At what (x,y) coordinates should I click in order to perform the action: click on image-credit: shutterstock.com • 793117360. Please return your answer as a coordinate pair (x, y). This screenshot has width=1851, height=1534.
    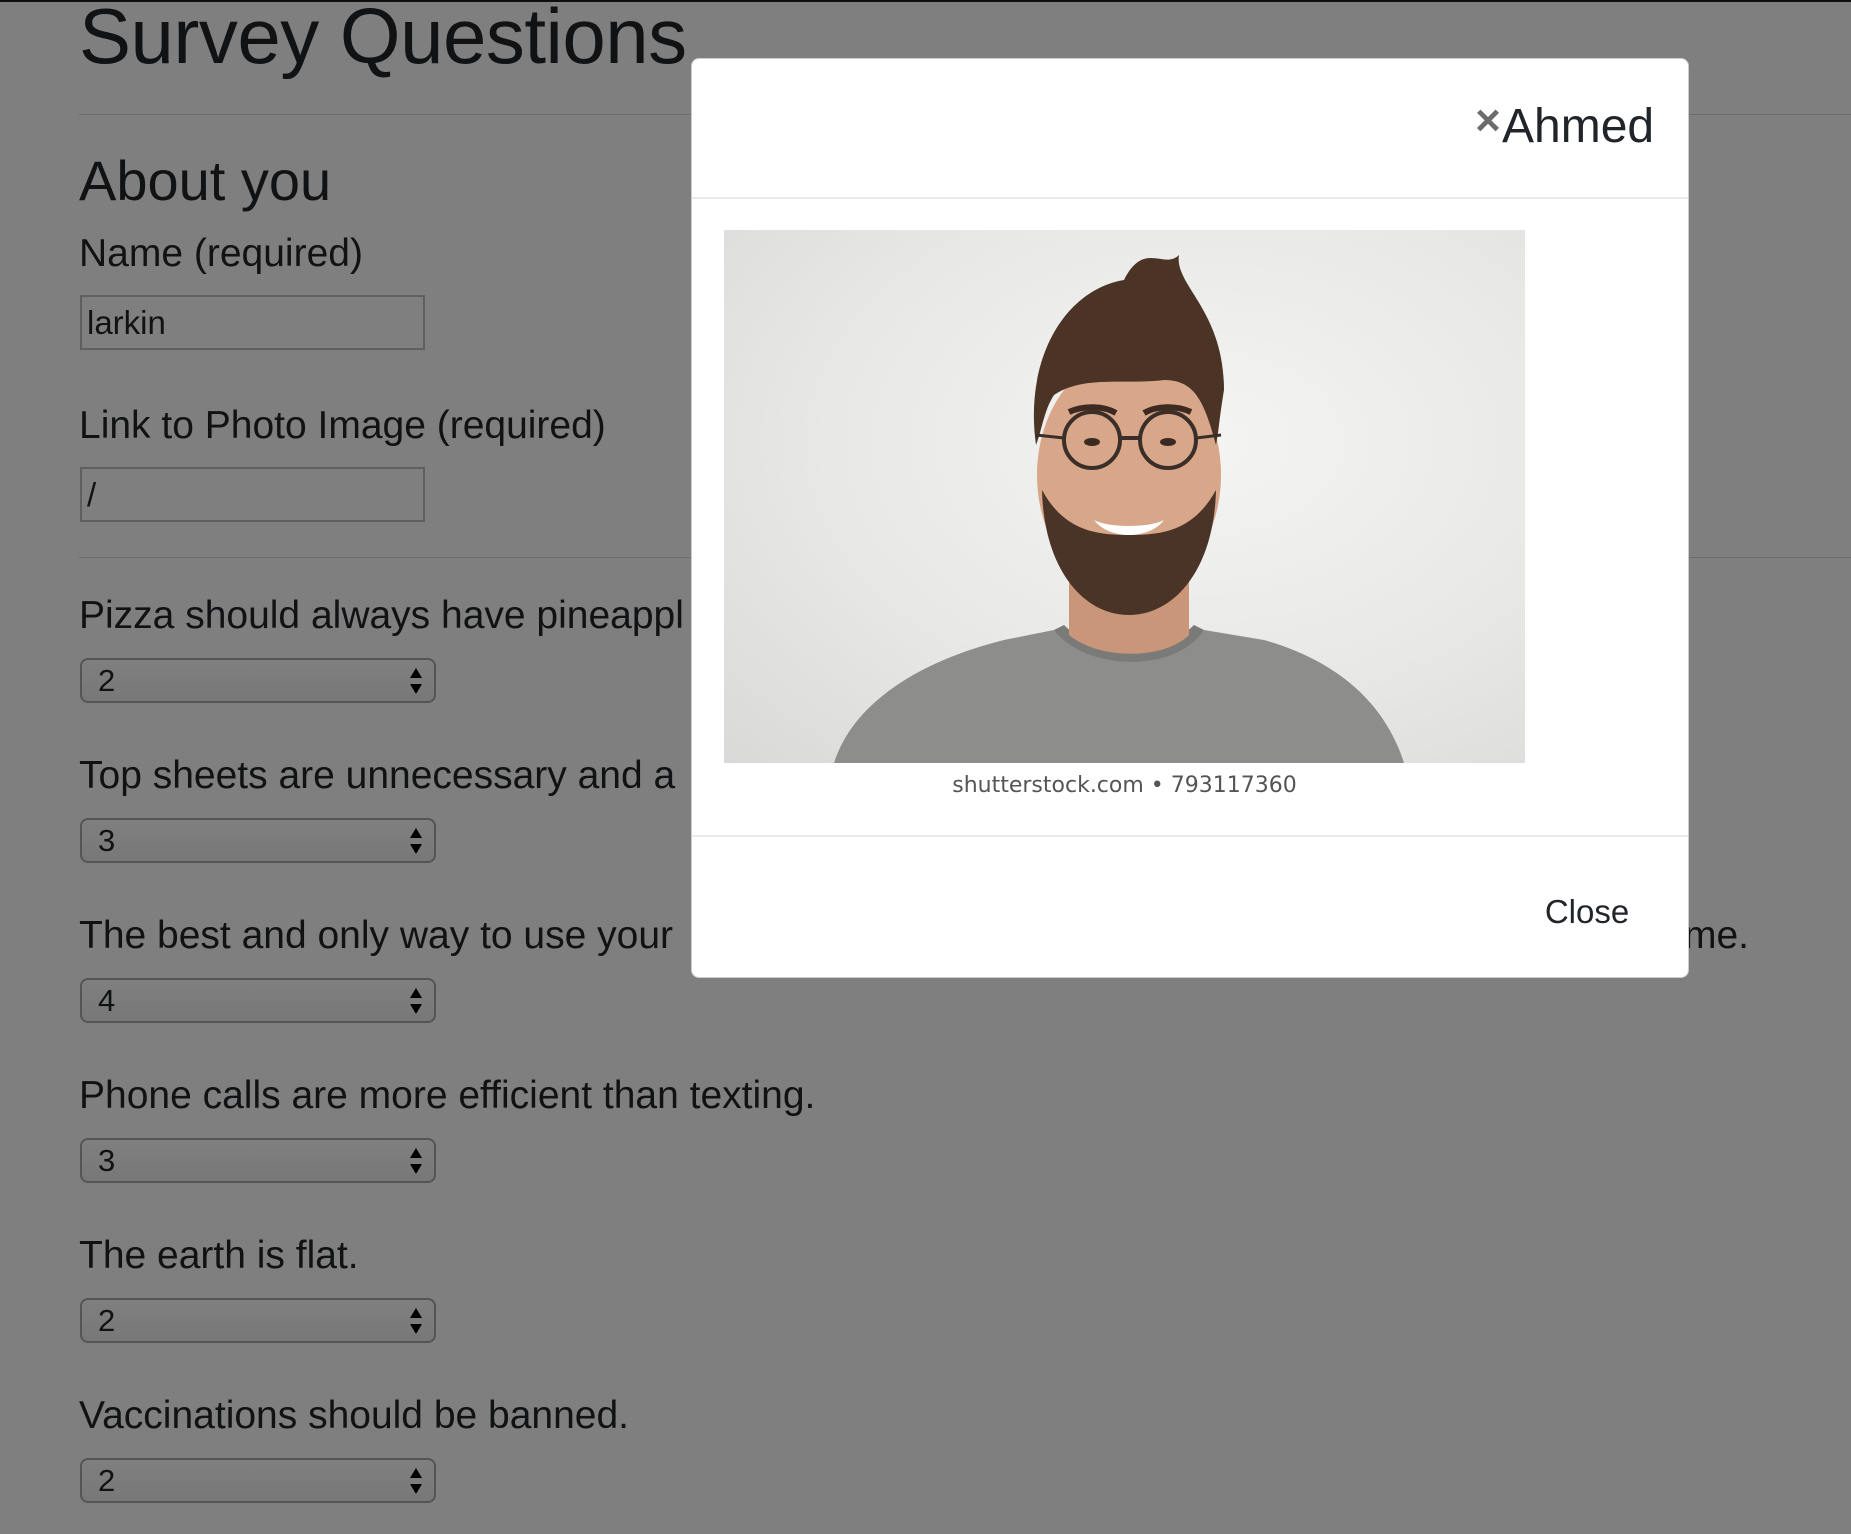
    Looking at the image, I should click on (1124, 785).